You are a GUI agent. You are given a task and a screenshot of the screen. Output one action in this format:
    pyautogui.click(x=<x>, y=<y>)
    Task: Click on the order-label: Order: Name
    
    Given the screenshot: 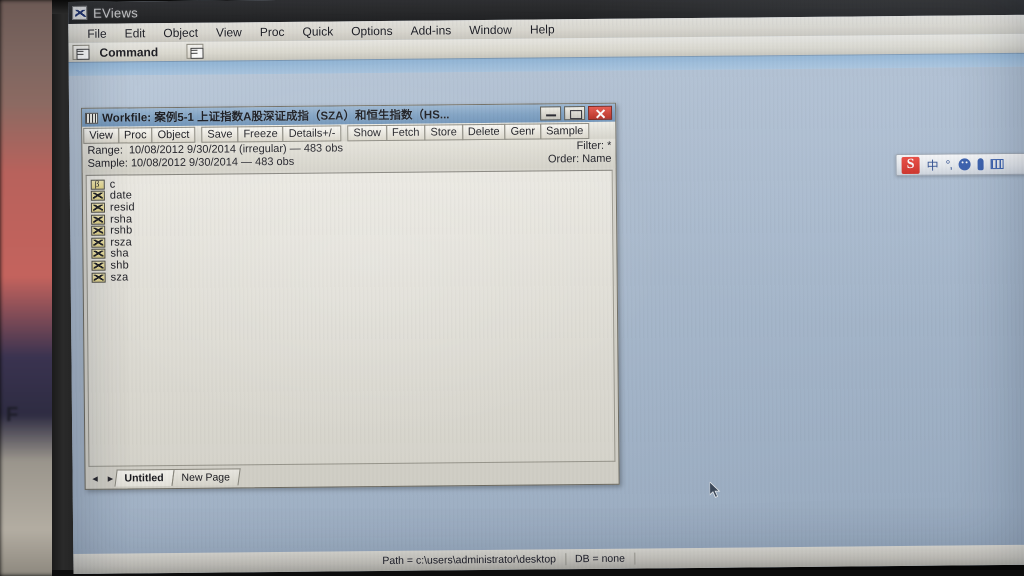 What is the action you would take?
    pyautogui.click(x=580, y=159)
    